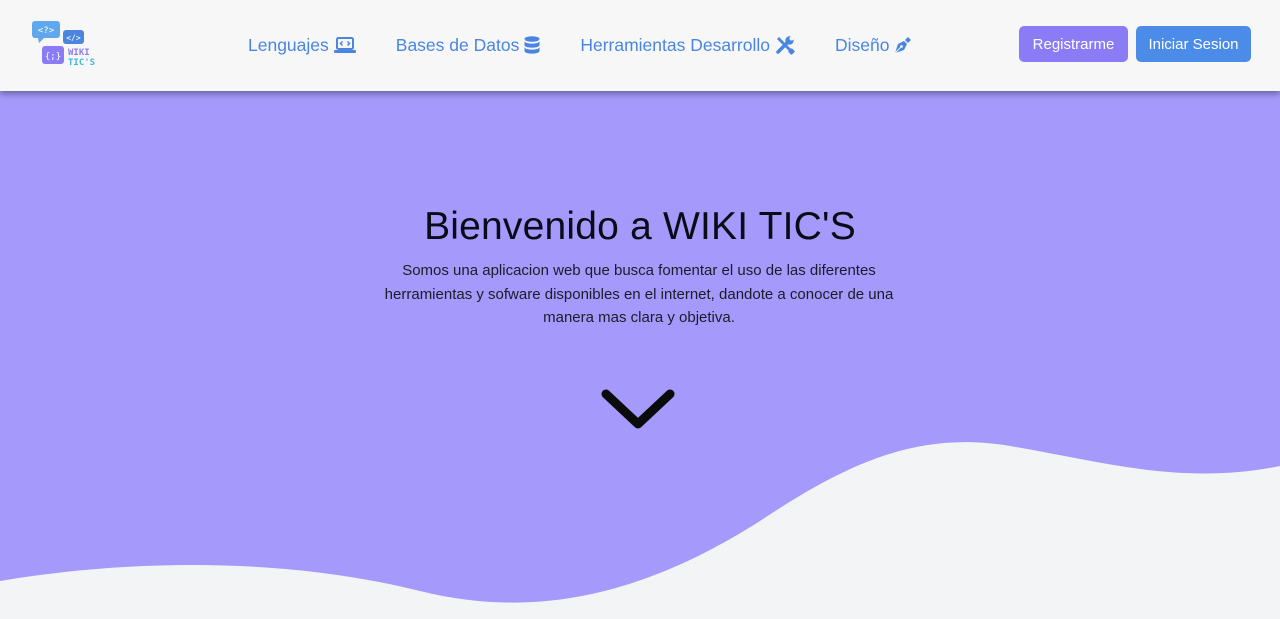 The height and width of the screenshot is (619, 1280). What do you see at coordinates (903, 45) in the screenshot?
I see `pen-nib-icon` at bounding box center [903, 45].